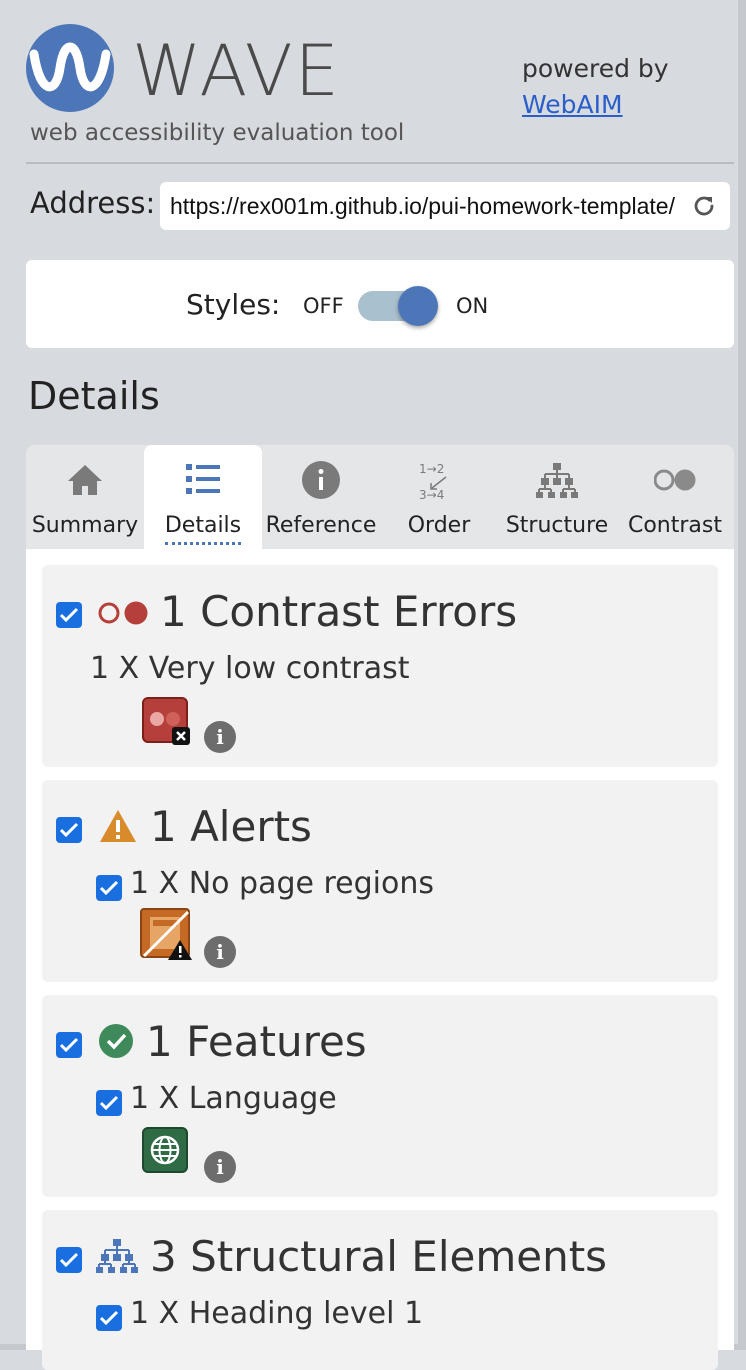 The image size is (746, 1370). I want to click on address-field, so click(445, 206).